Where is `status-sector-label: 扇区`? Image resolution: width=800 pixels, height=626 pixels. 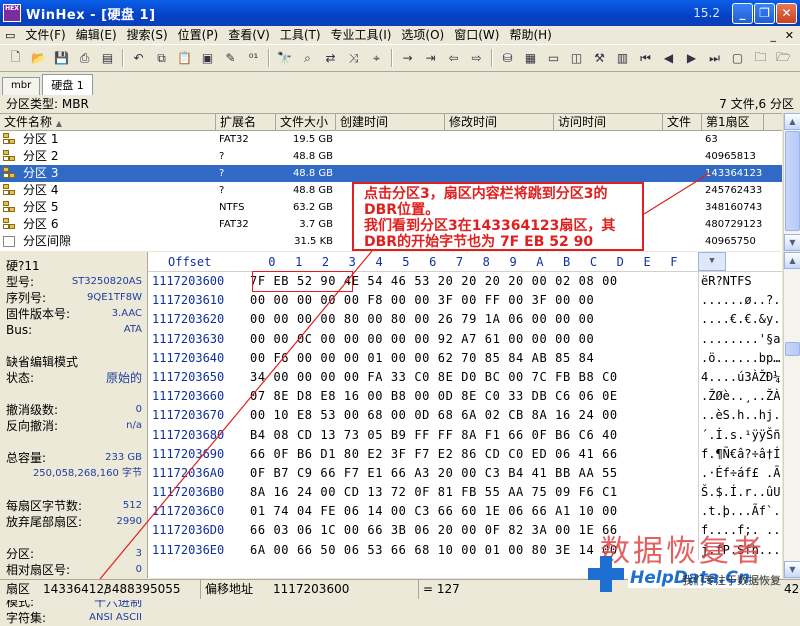 status-sector-label: 扇区 is located at coordinates (18, 589).